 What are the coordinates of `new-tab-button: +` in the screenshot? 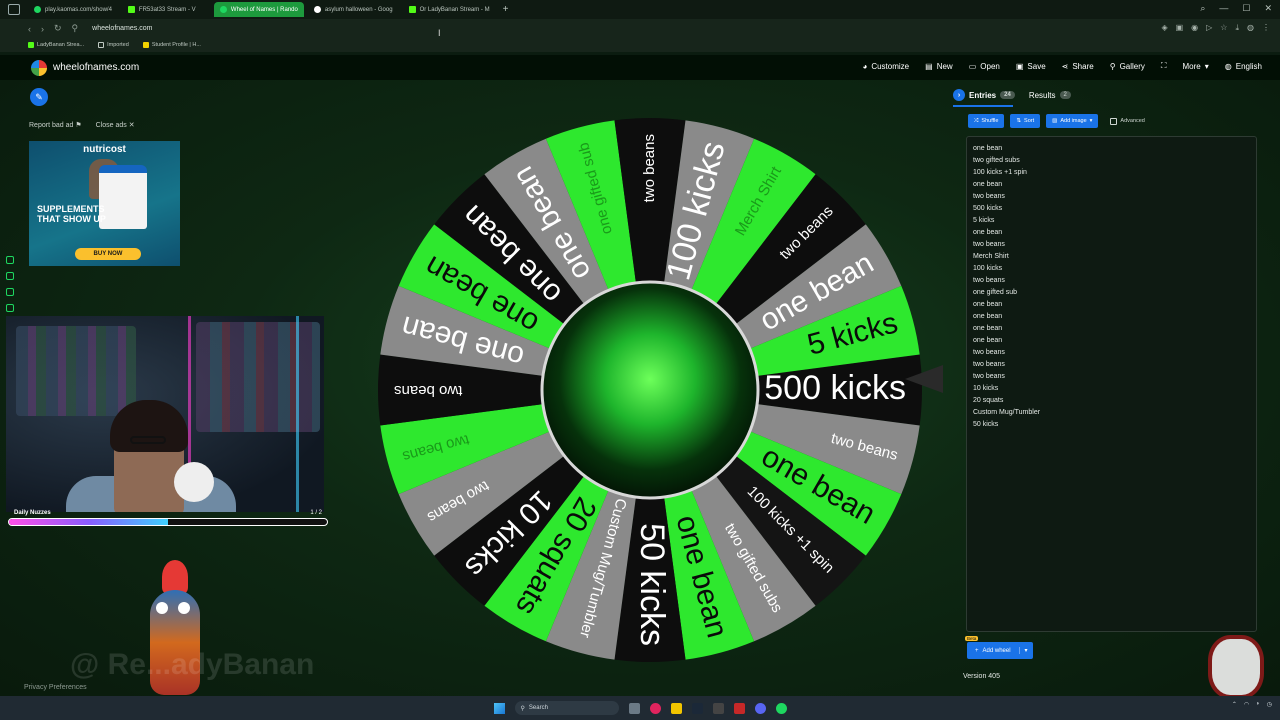 It's located at (506, 9).